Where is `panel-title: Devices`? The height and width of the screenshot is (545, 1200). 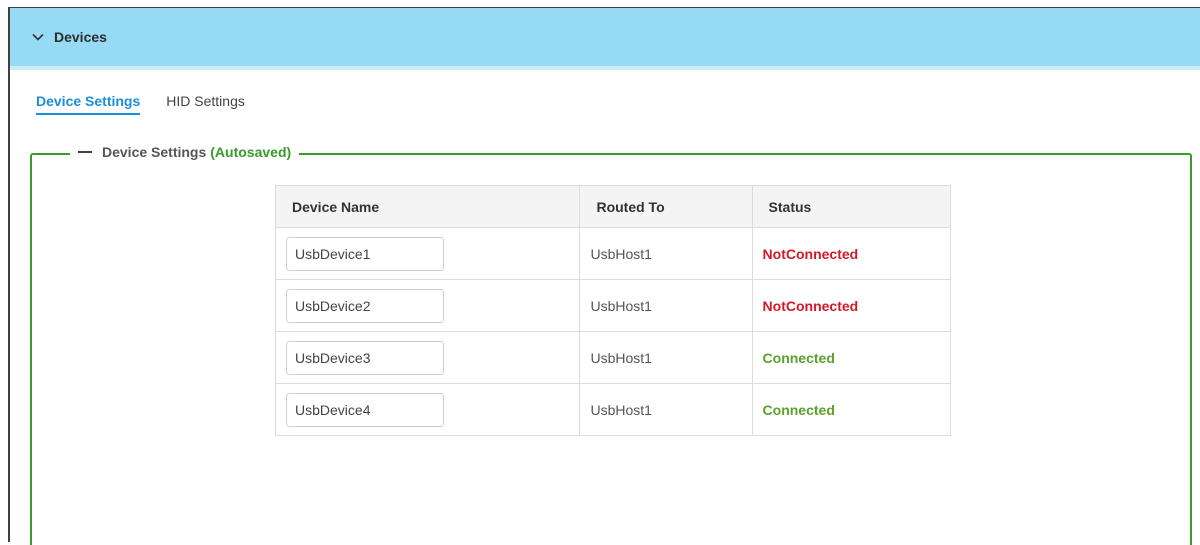
panel-title: Devices is located at coordinates (80, 37).